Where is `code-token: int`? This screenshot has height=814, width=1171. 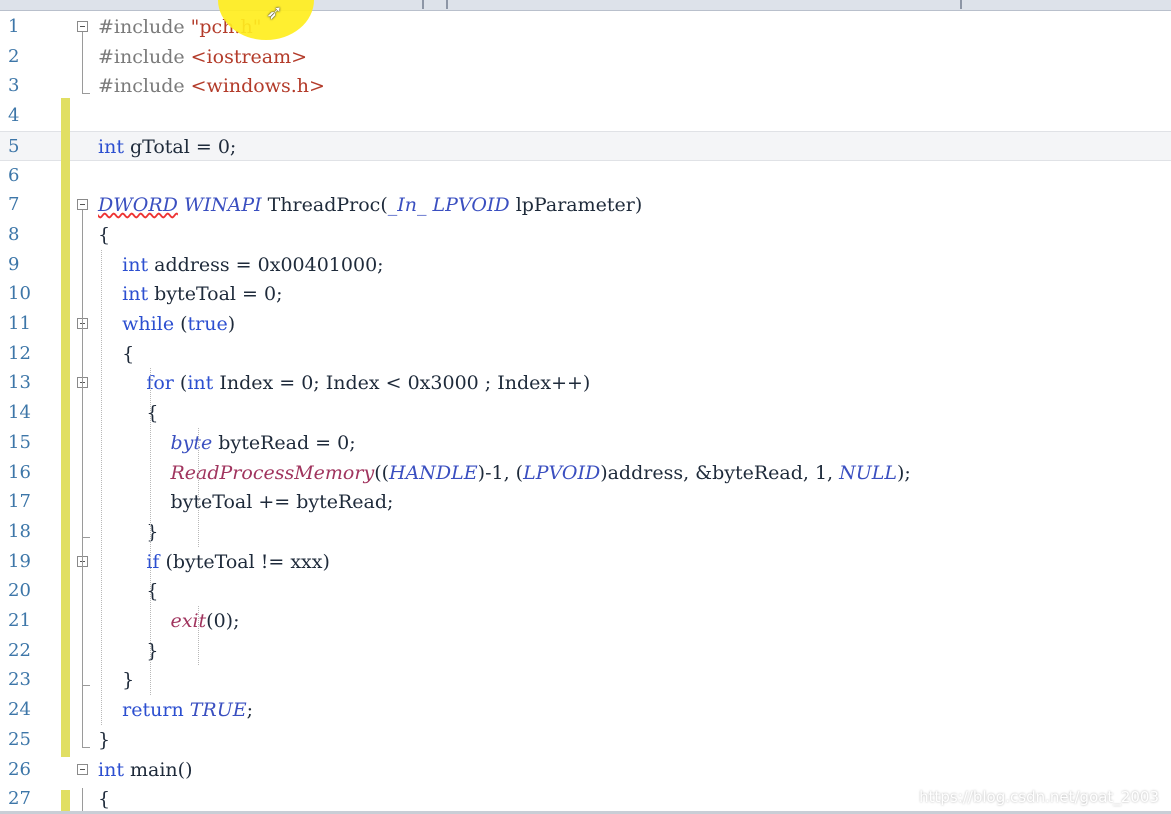 code-token: int is located at coordinates (111, 769).